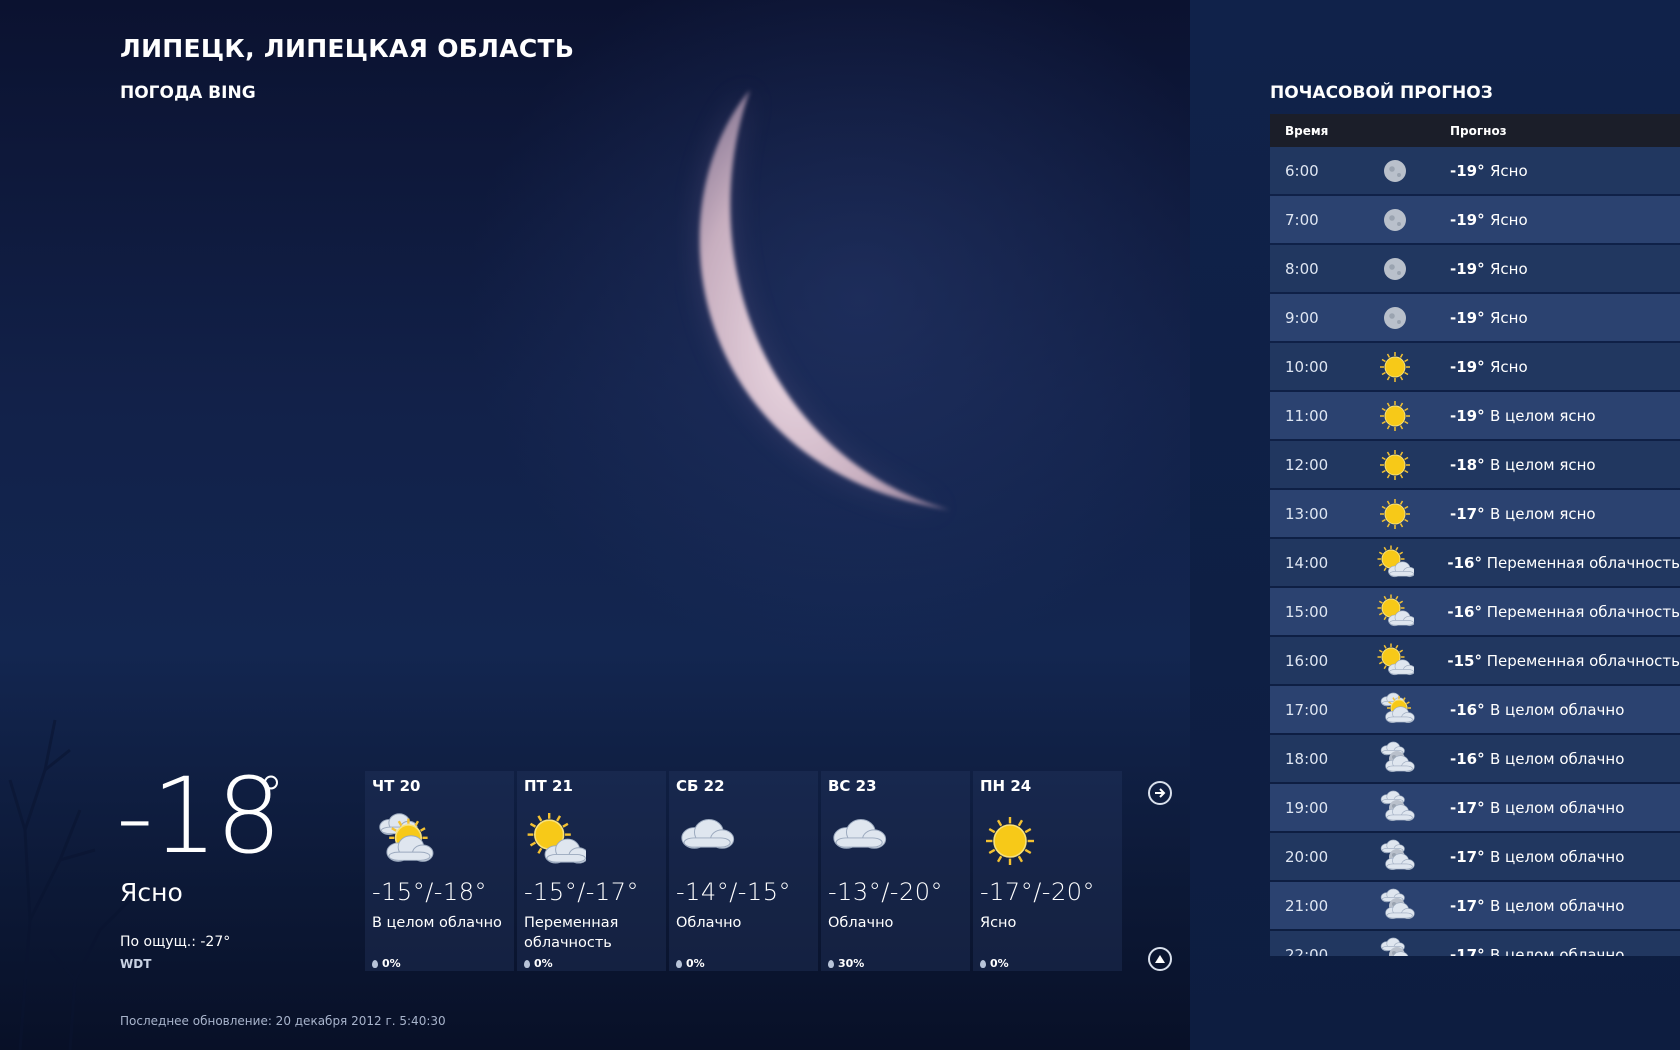 The height and width of the screenshot is (1050, 1680). What do you see at coordinates (1037, 892) in the screenshot?
I see `day-temperature: -17°/-20°` at bounding box center [1037, 892].